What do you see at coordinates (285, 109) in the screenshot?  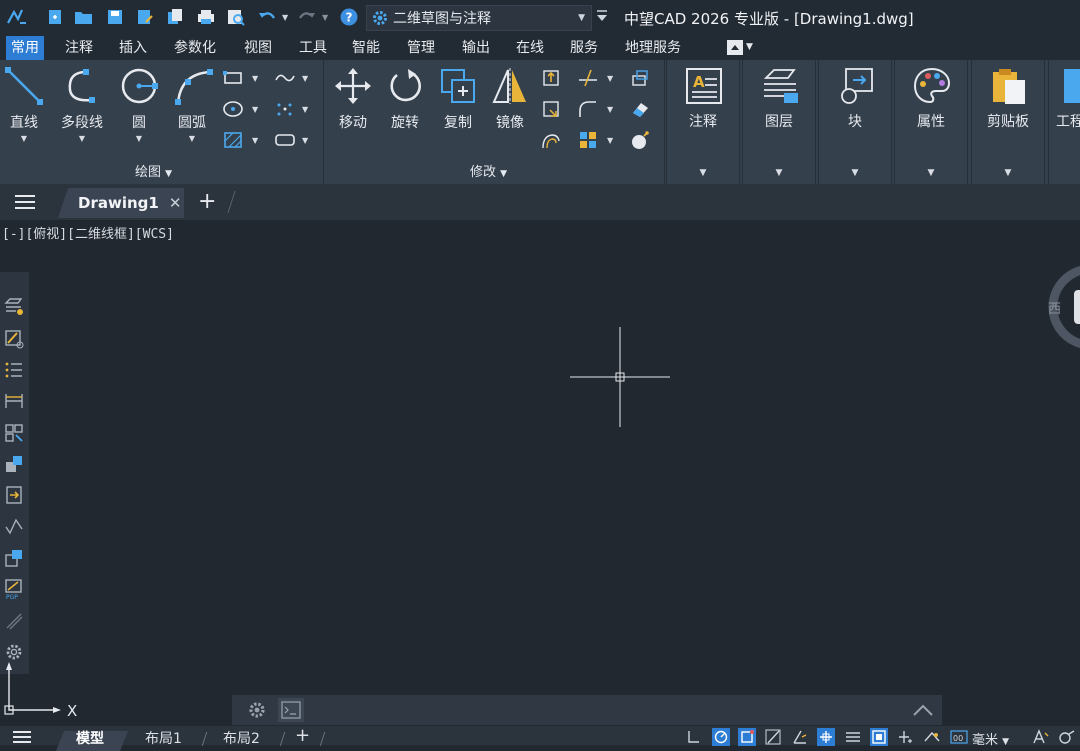 I see `point-icon` at bounding box center [285, 109].